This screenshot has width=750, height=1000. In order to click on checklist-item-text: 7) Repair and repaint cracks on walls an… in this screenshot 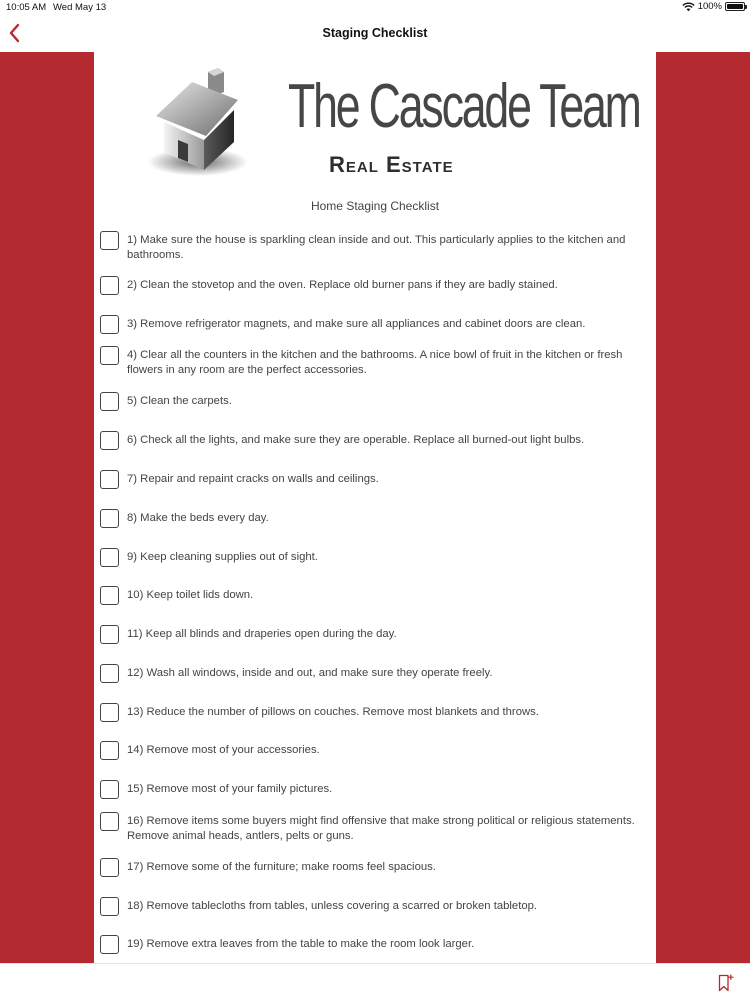, I will do `click(253, 479)`.